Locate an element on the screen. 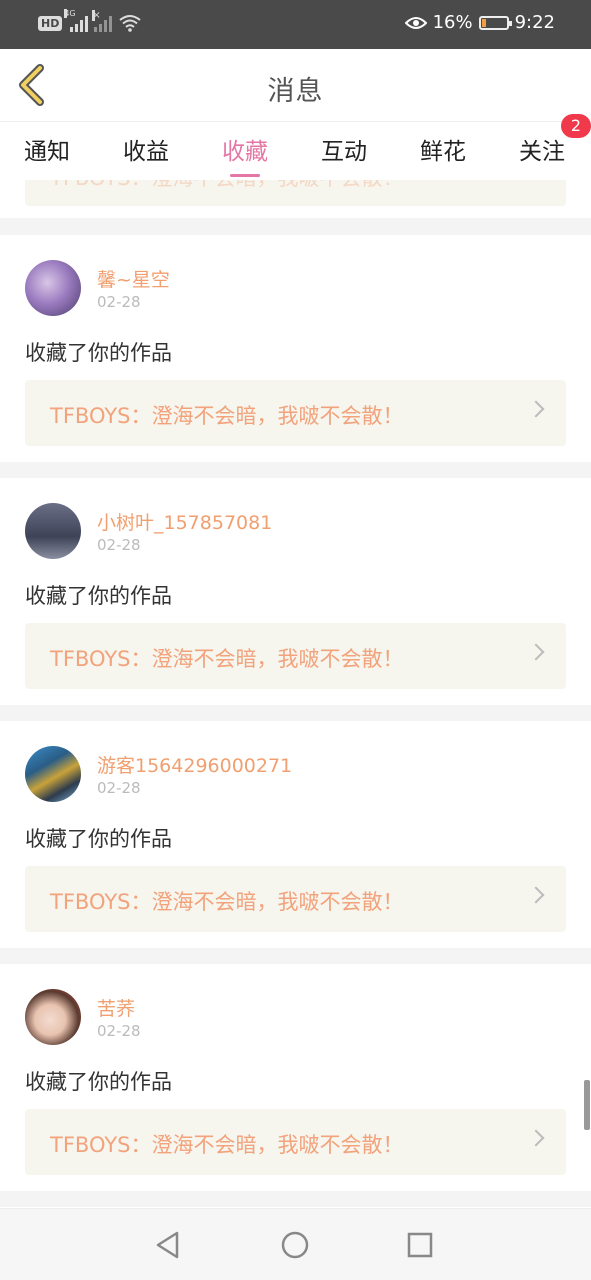 The image size is (591, 1280). username: 小树叶_157857081 is located at coordinates (184, 521).